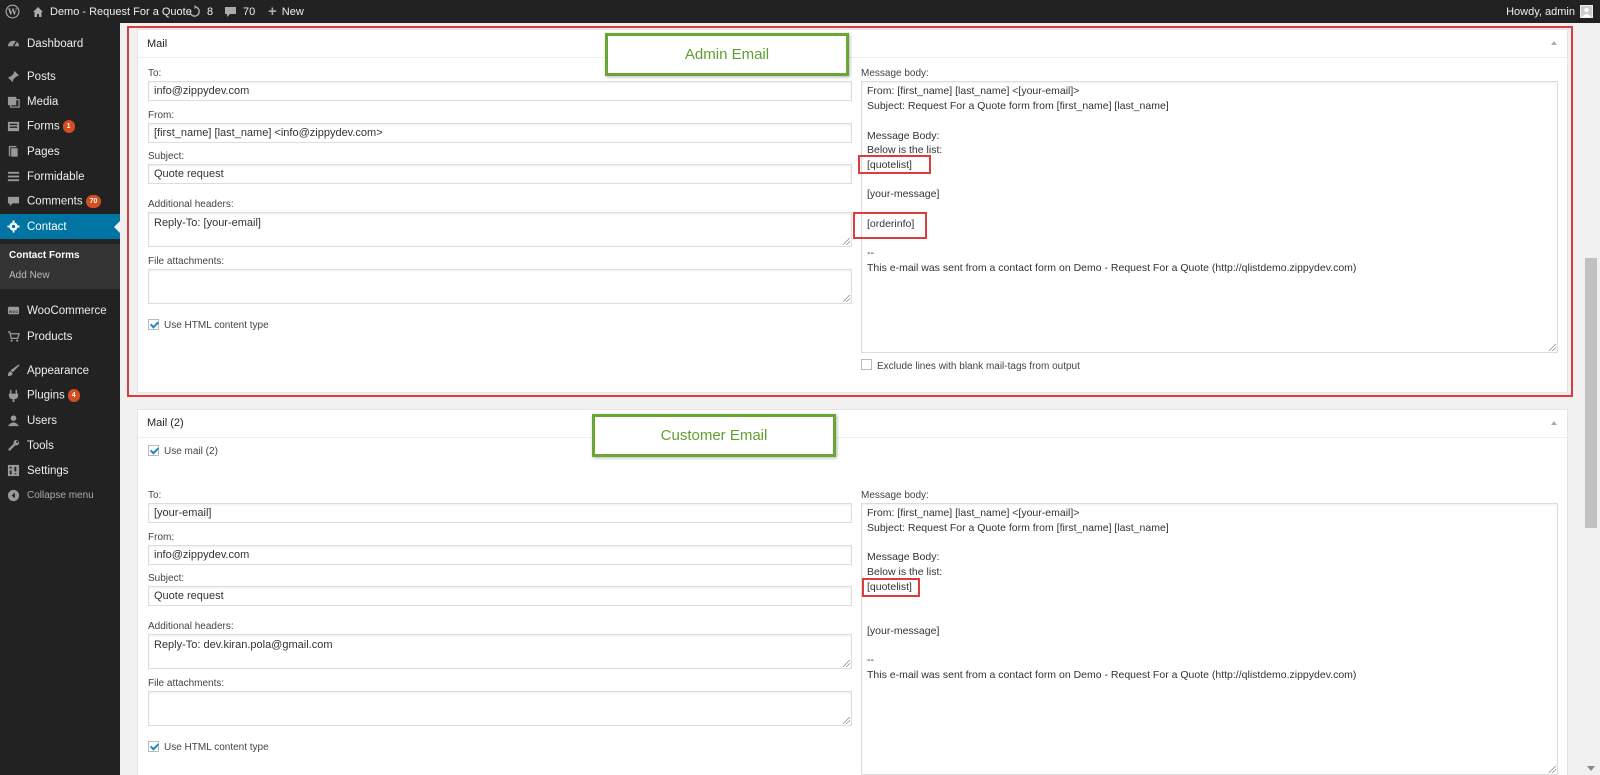 This screenshot has height=775, width=1600. I want to click on my-account-link: Howdy, admin, so click(1549, 11).